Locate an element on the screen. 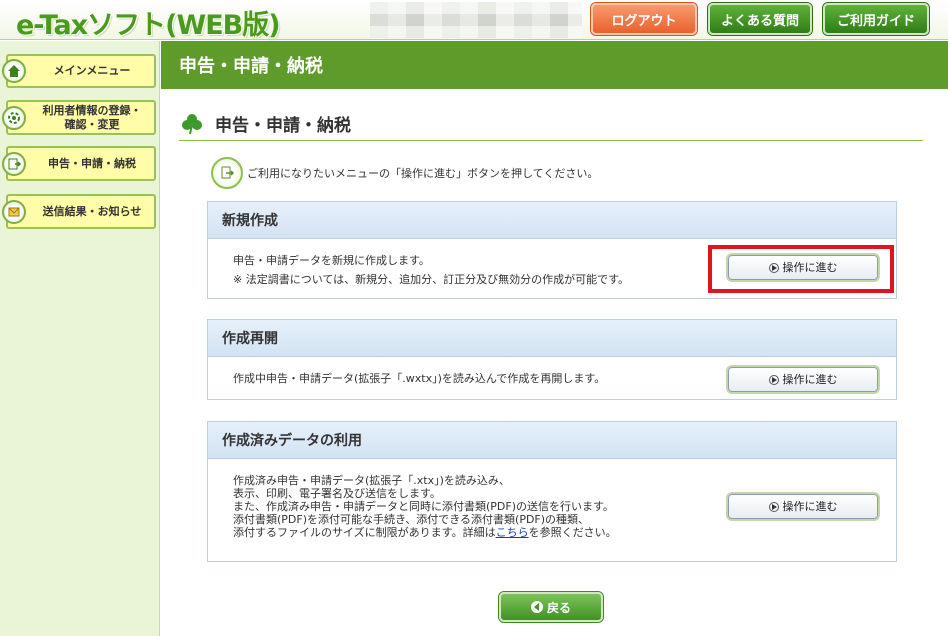 This screenshot has width=948, height=636. panel-text: 作成中申告・申請データ(拡張子「.wxtx」)を読み込んで作成を再開します。 is located at coordinates (419, 378).